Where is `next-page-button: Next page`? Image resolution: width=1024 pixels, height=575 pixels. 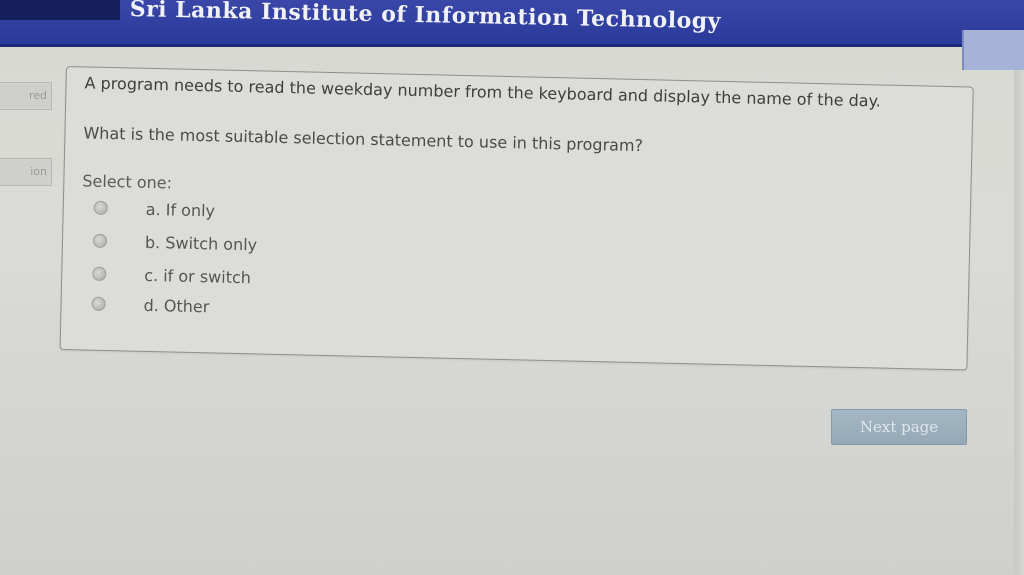
next-page-button: Next page is located at coordinates (899, 427).